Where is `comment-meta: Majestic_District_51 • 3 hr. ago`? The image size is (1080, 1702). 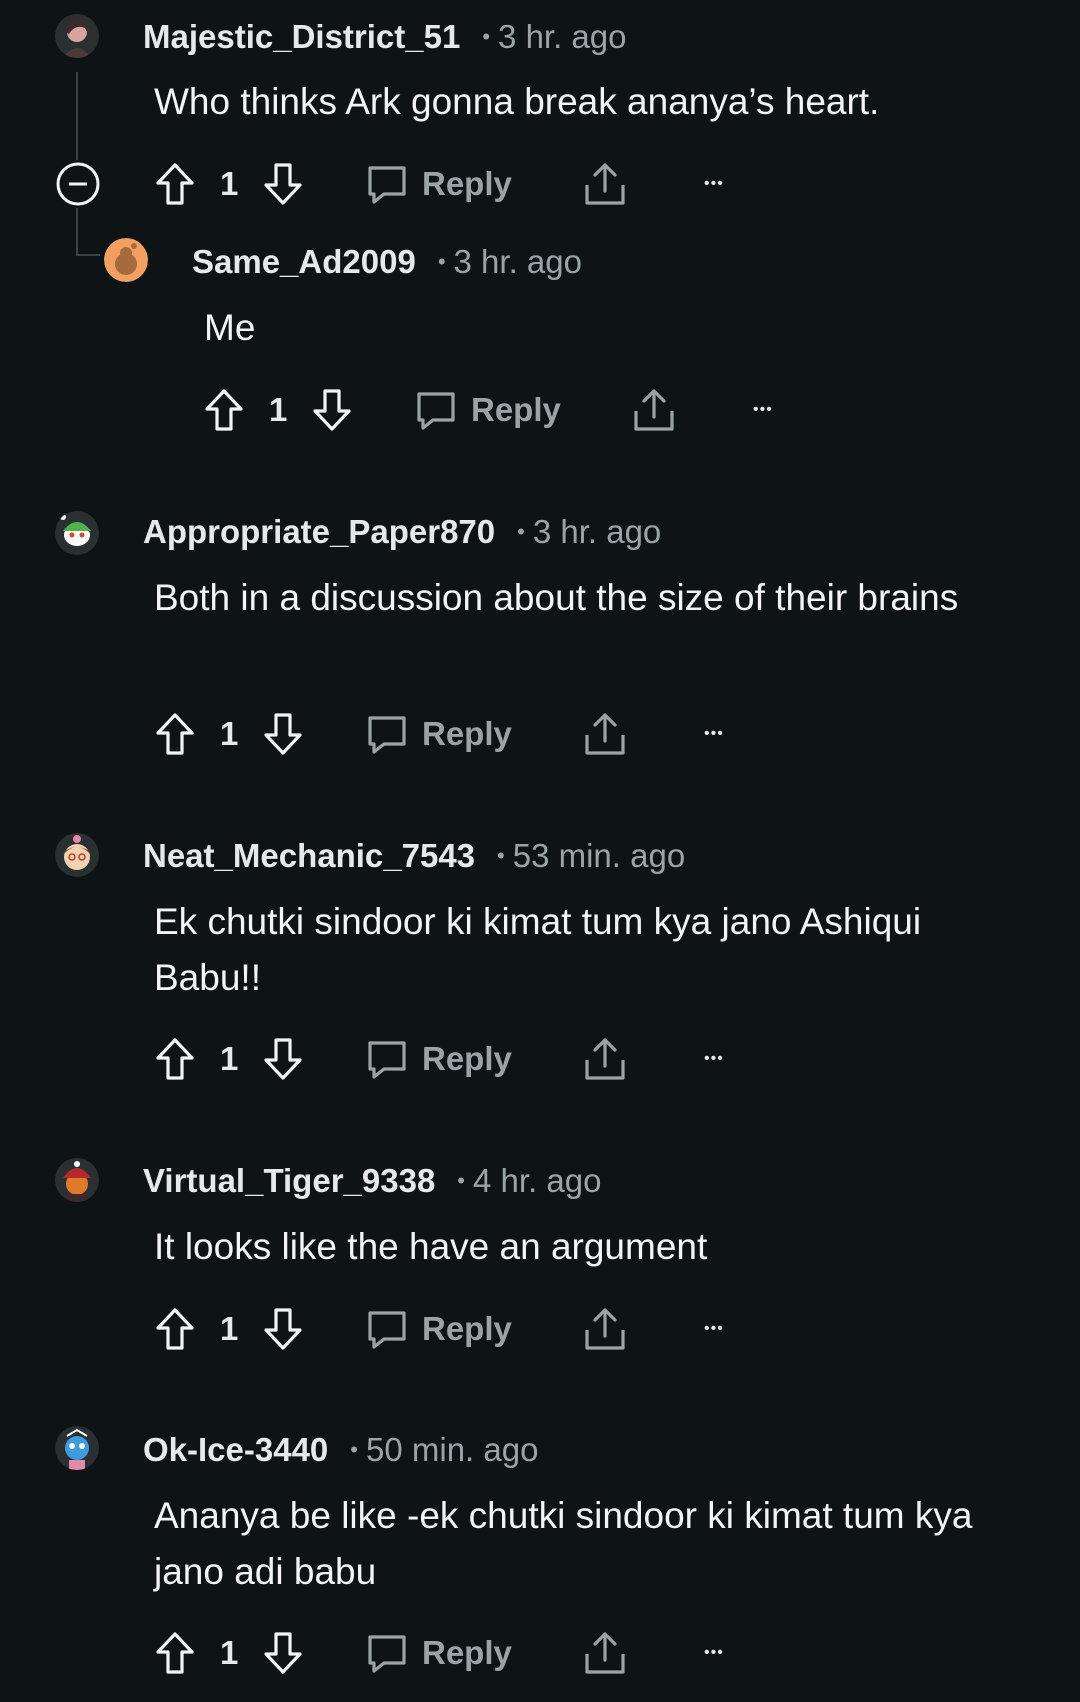 comment-meta: Majestic_District_51 • 3 hr. ago is located at coordinates (385, 37).